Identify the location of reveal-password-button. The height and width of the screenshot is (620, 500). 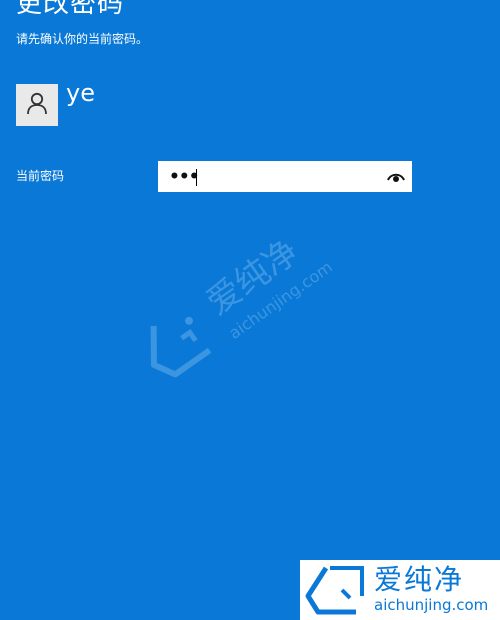
(396, 177).